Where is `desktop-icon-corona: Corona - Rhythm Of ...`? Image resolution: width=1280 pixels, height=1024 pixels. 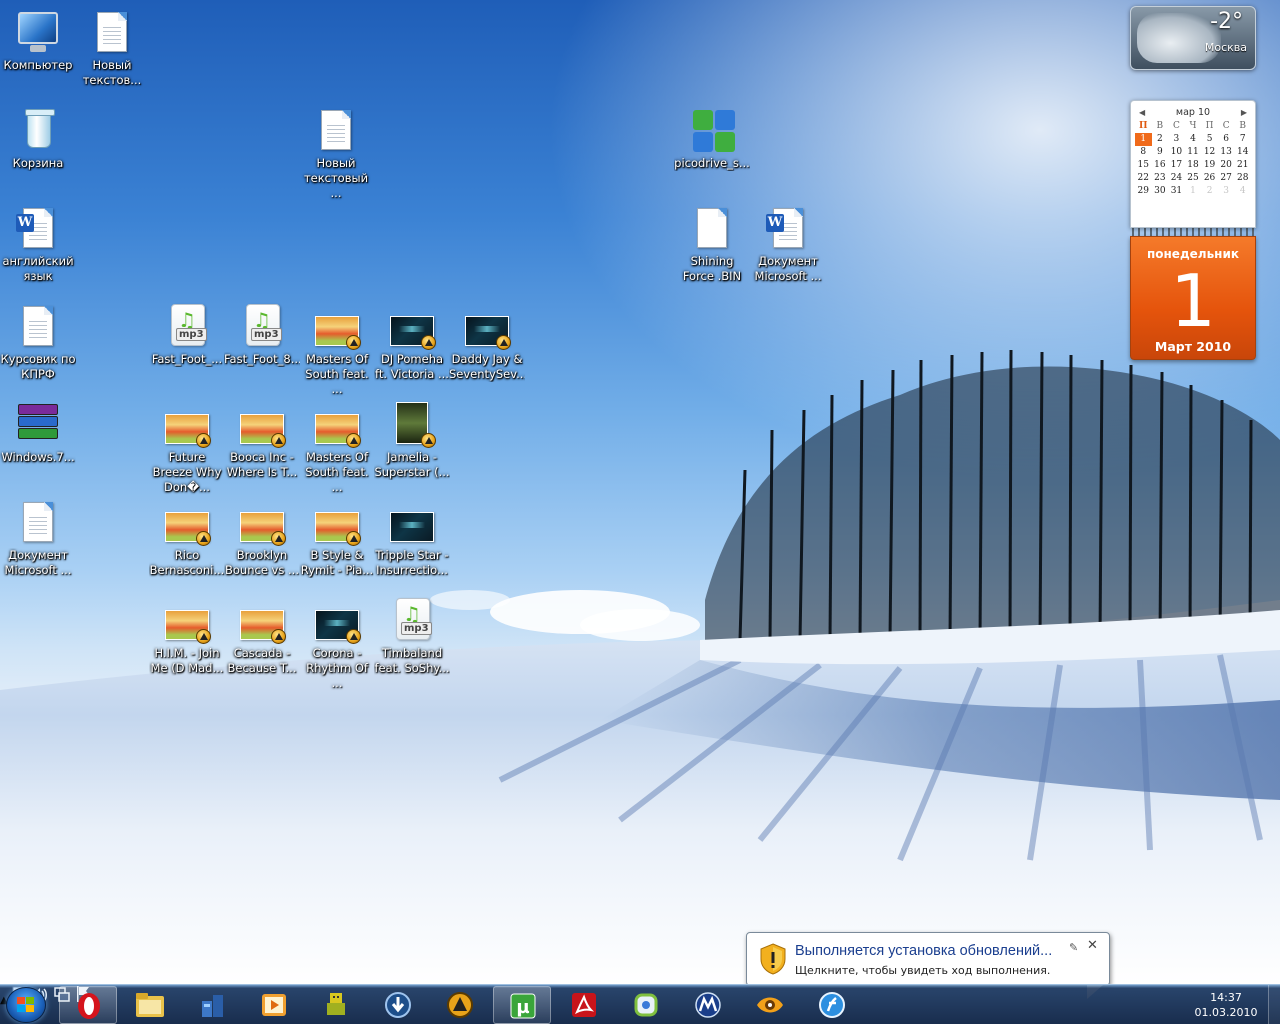 desktop-icon-corona: Corona - Rhythm Of ... is located at coordinates (337, 643).